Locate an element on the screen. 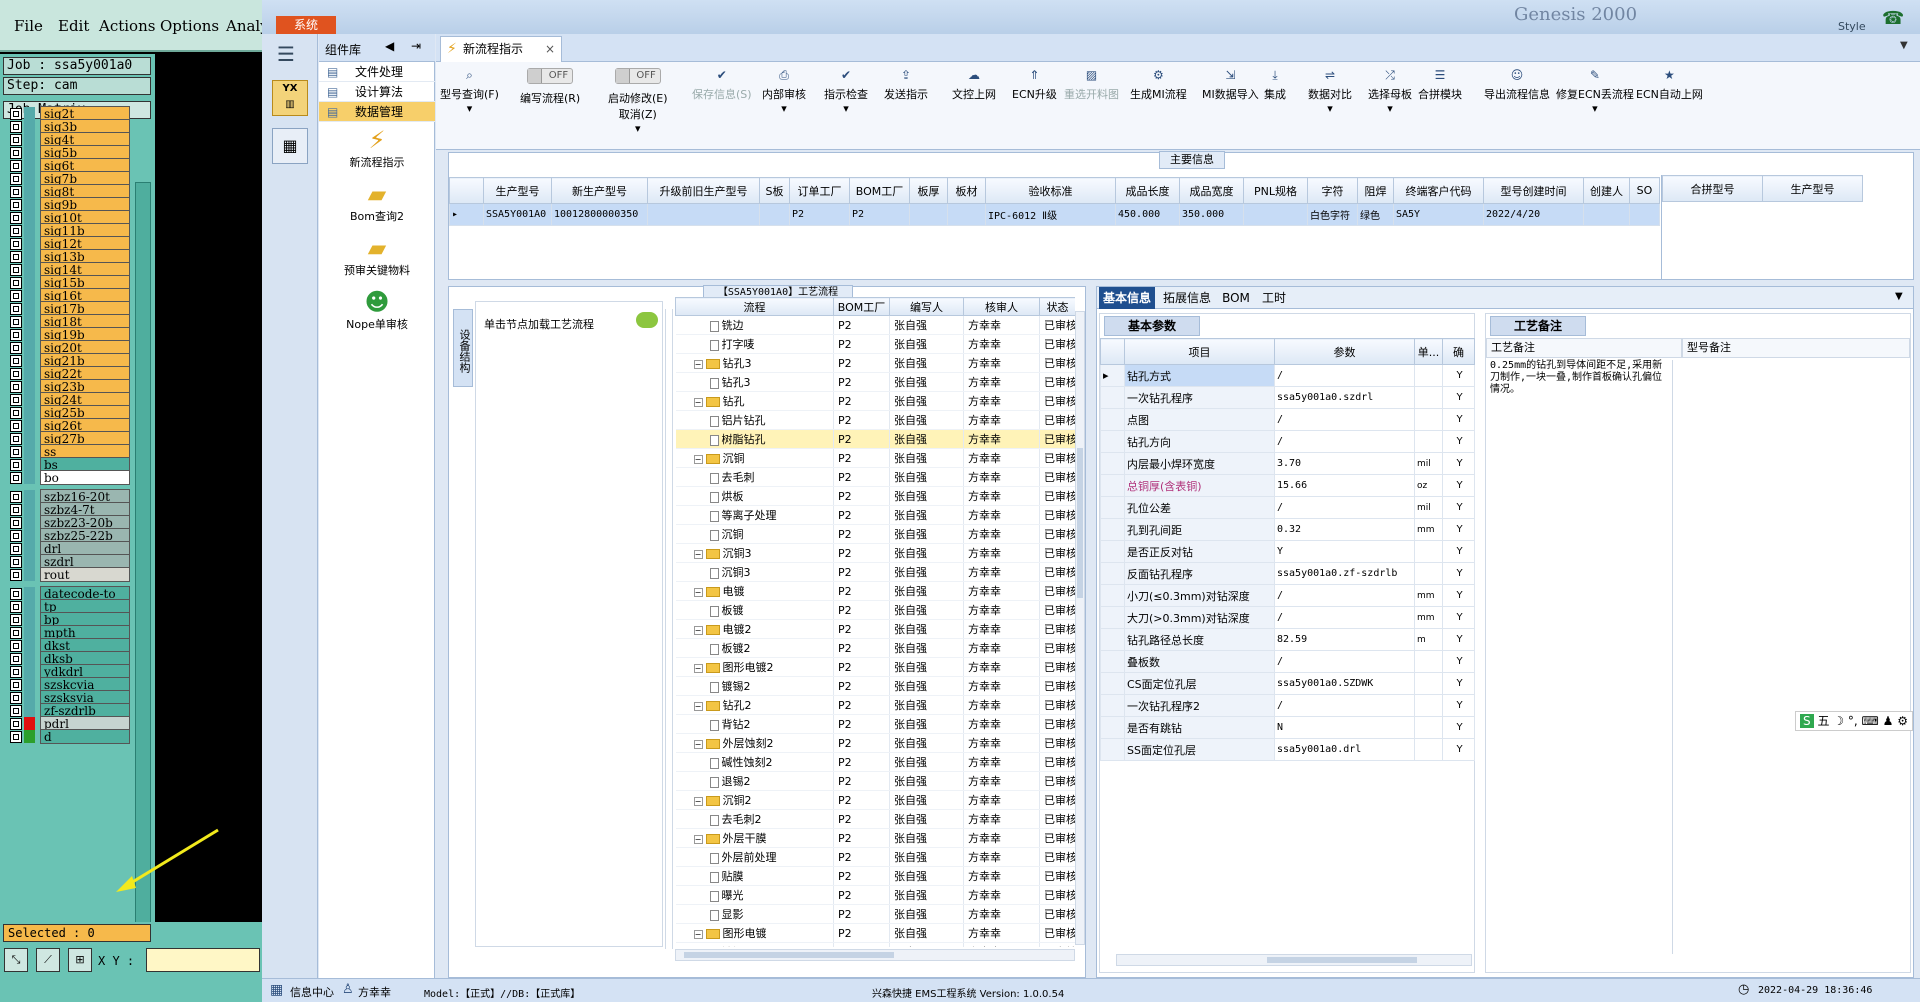  toolbar-button: ✔ 指示检查 ▾ is located at coordinates (846, 91).